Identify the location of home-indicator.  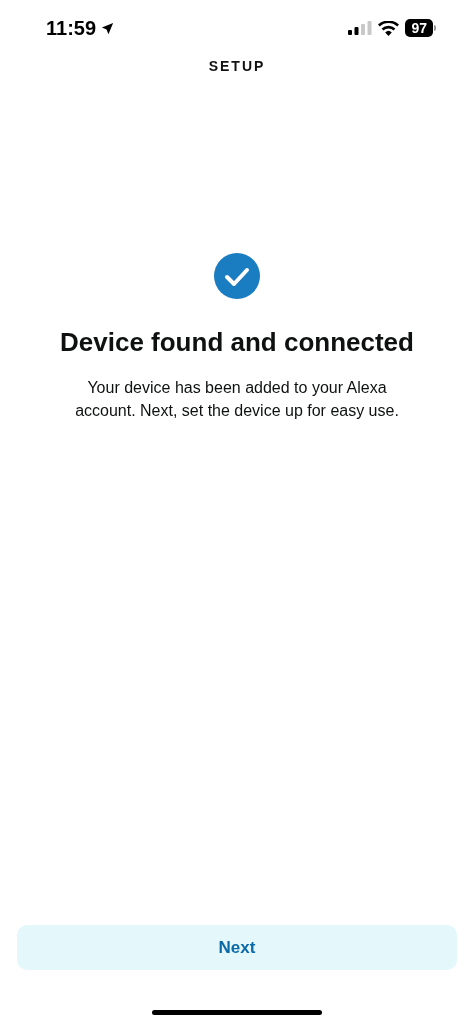
(237, 1012).